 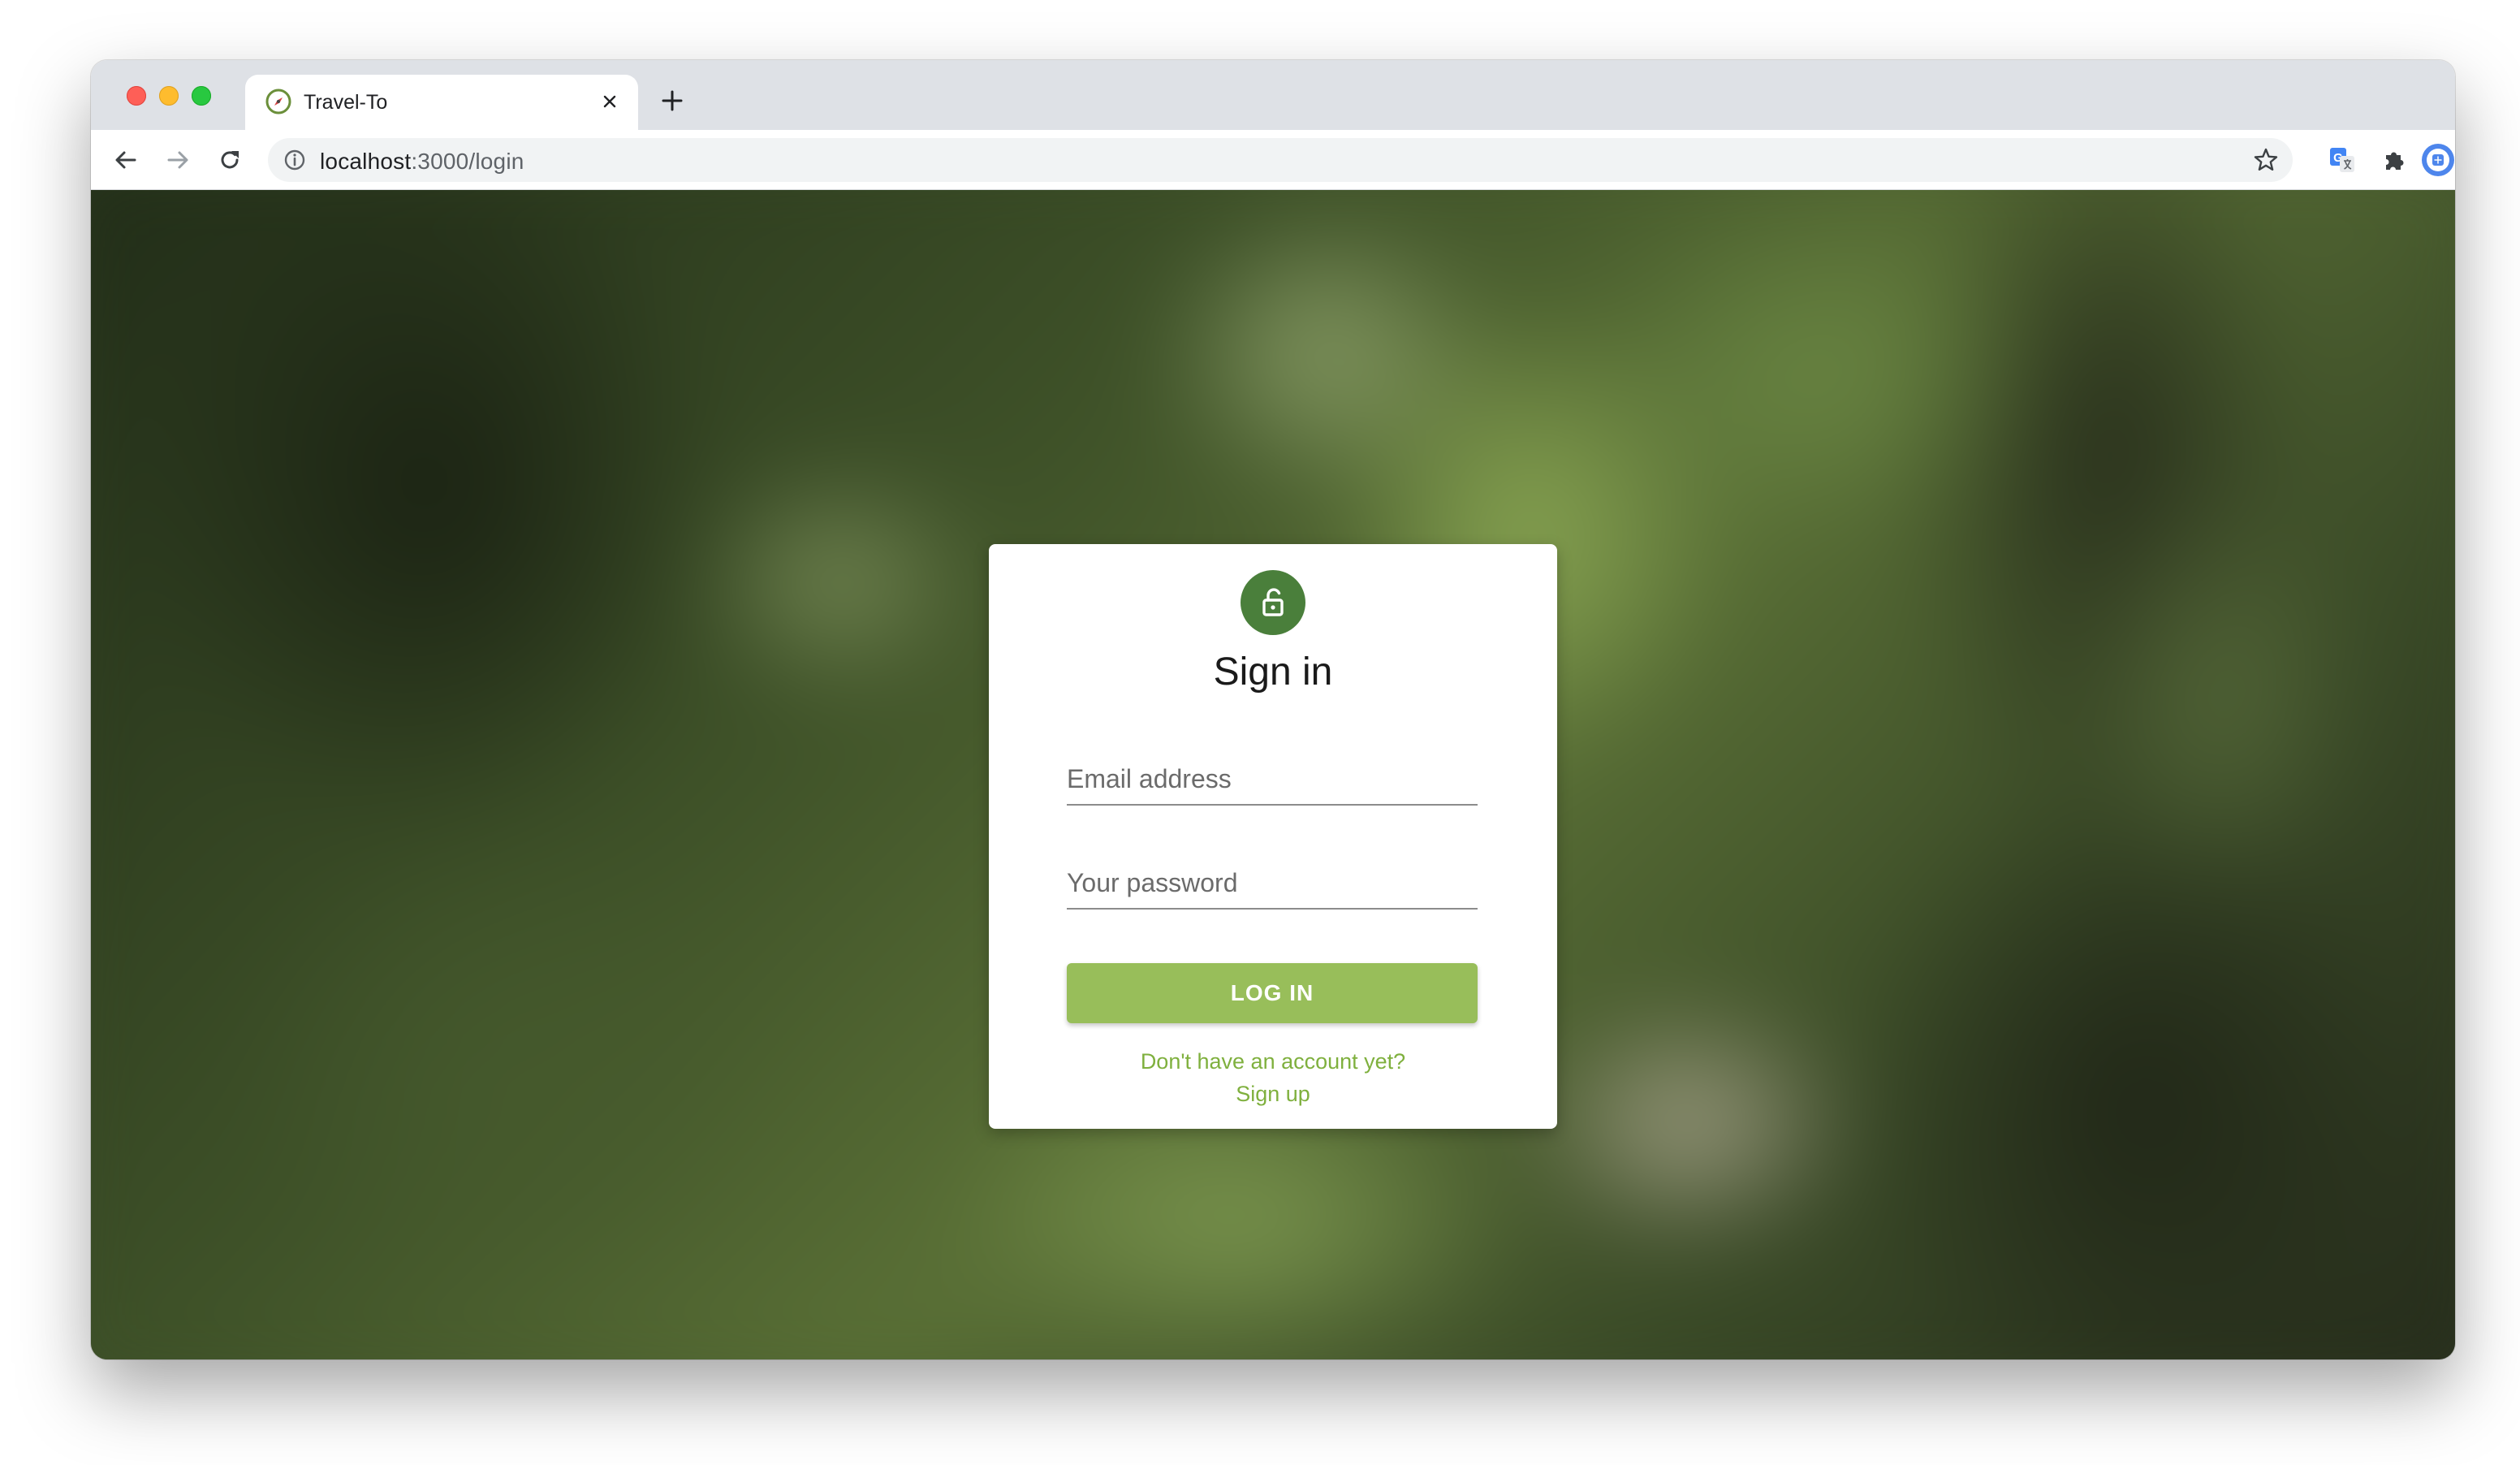 What do you see at coordinates (468, 161) in the screenshot?
I see `url-path: :3000/login` at bounding box center [468, 161].